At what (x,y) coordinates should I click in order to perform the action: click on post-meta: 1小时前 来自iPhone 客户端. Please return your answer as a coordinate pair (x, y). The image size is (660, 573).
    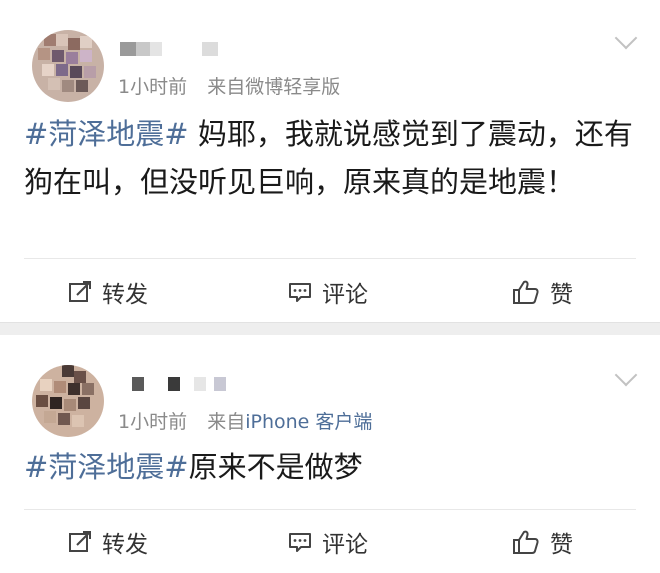
    Looking at the image, I should click on (245, 420).